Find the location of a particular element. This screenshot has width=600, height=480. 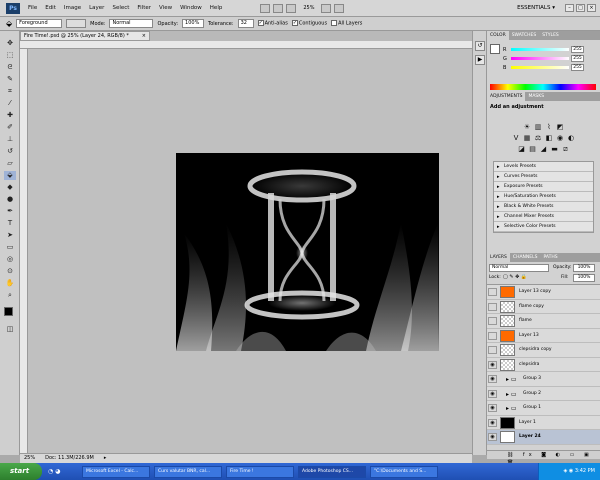

workspace-switcher: ESSENTIALS ▾ is located at coordinates (536, 8).